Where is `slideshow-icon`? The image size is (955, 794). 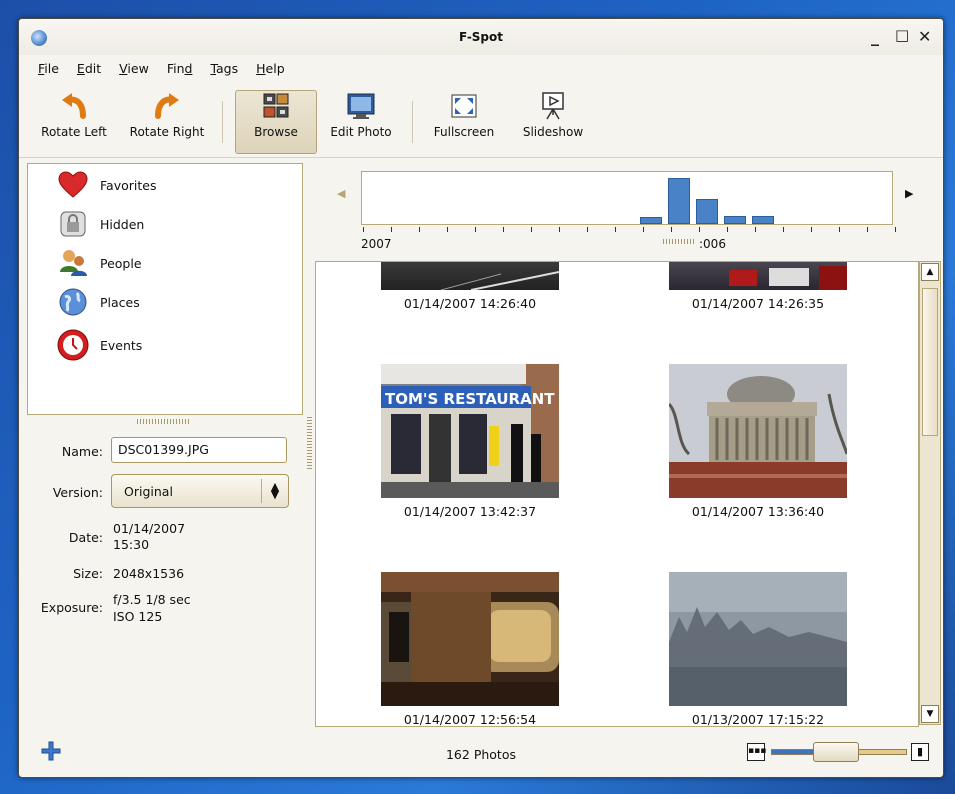
slideshow-icon is located at coordinates (553, 106).